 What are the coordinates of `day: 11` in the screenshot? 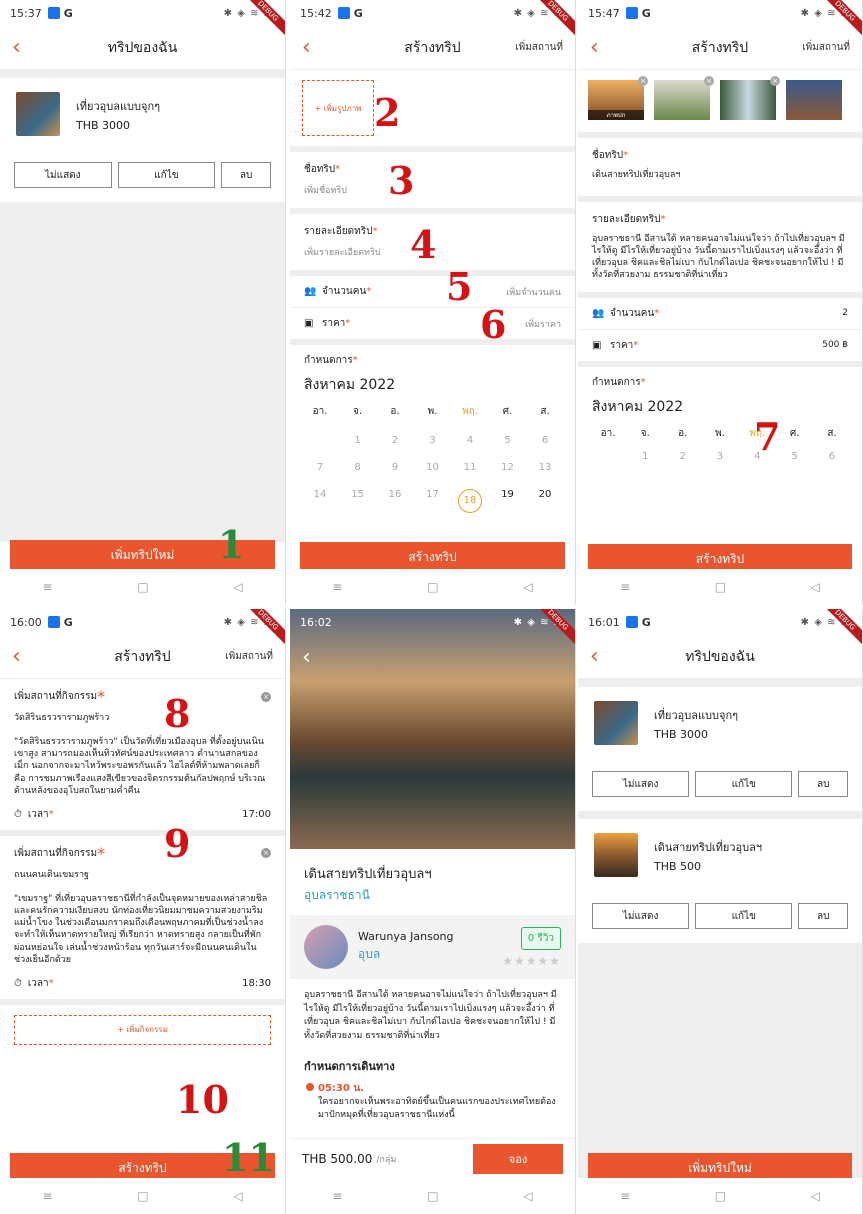 It's located at (470, 467).